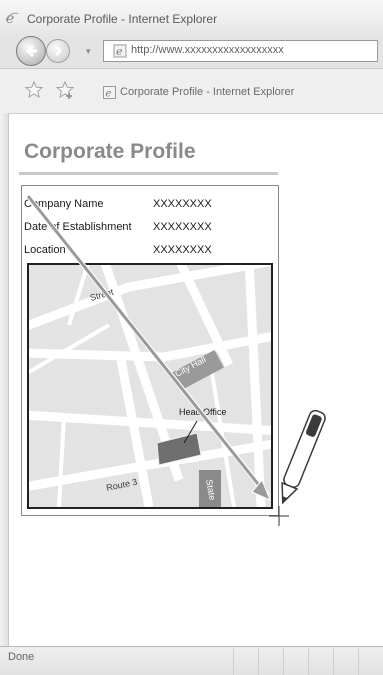  Describe the element at coordinates (191, 660) in the screenshot. I see `status-bar` at that location.